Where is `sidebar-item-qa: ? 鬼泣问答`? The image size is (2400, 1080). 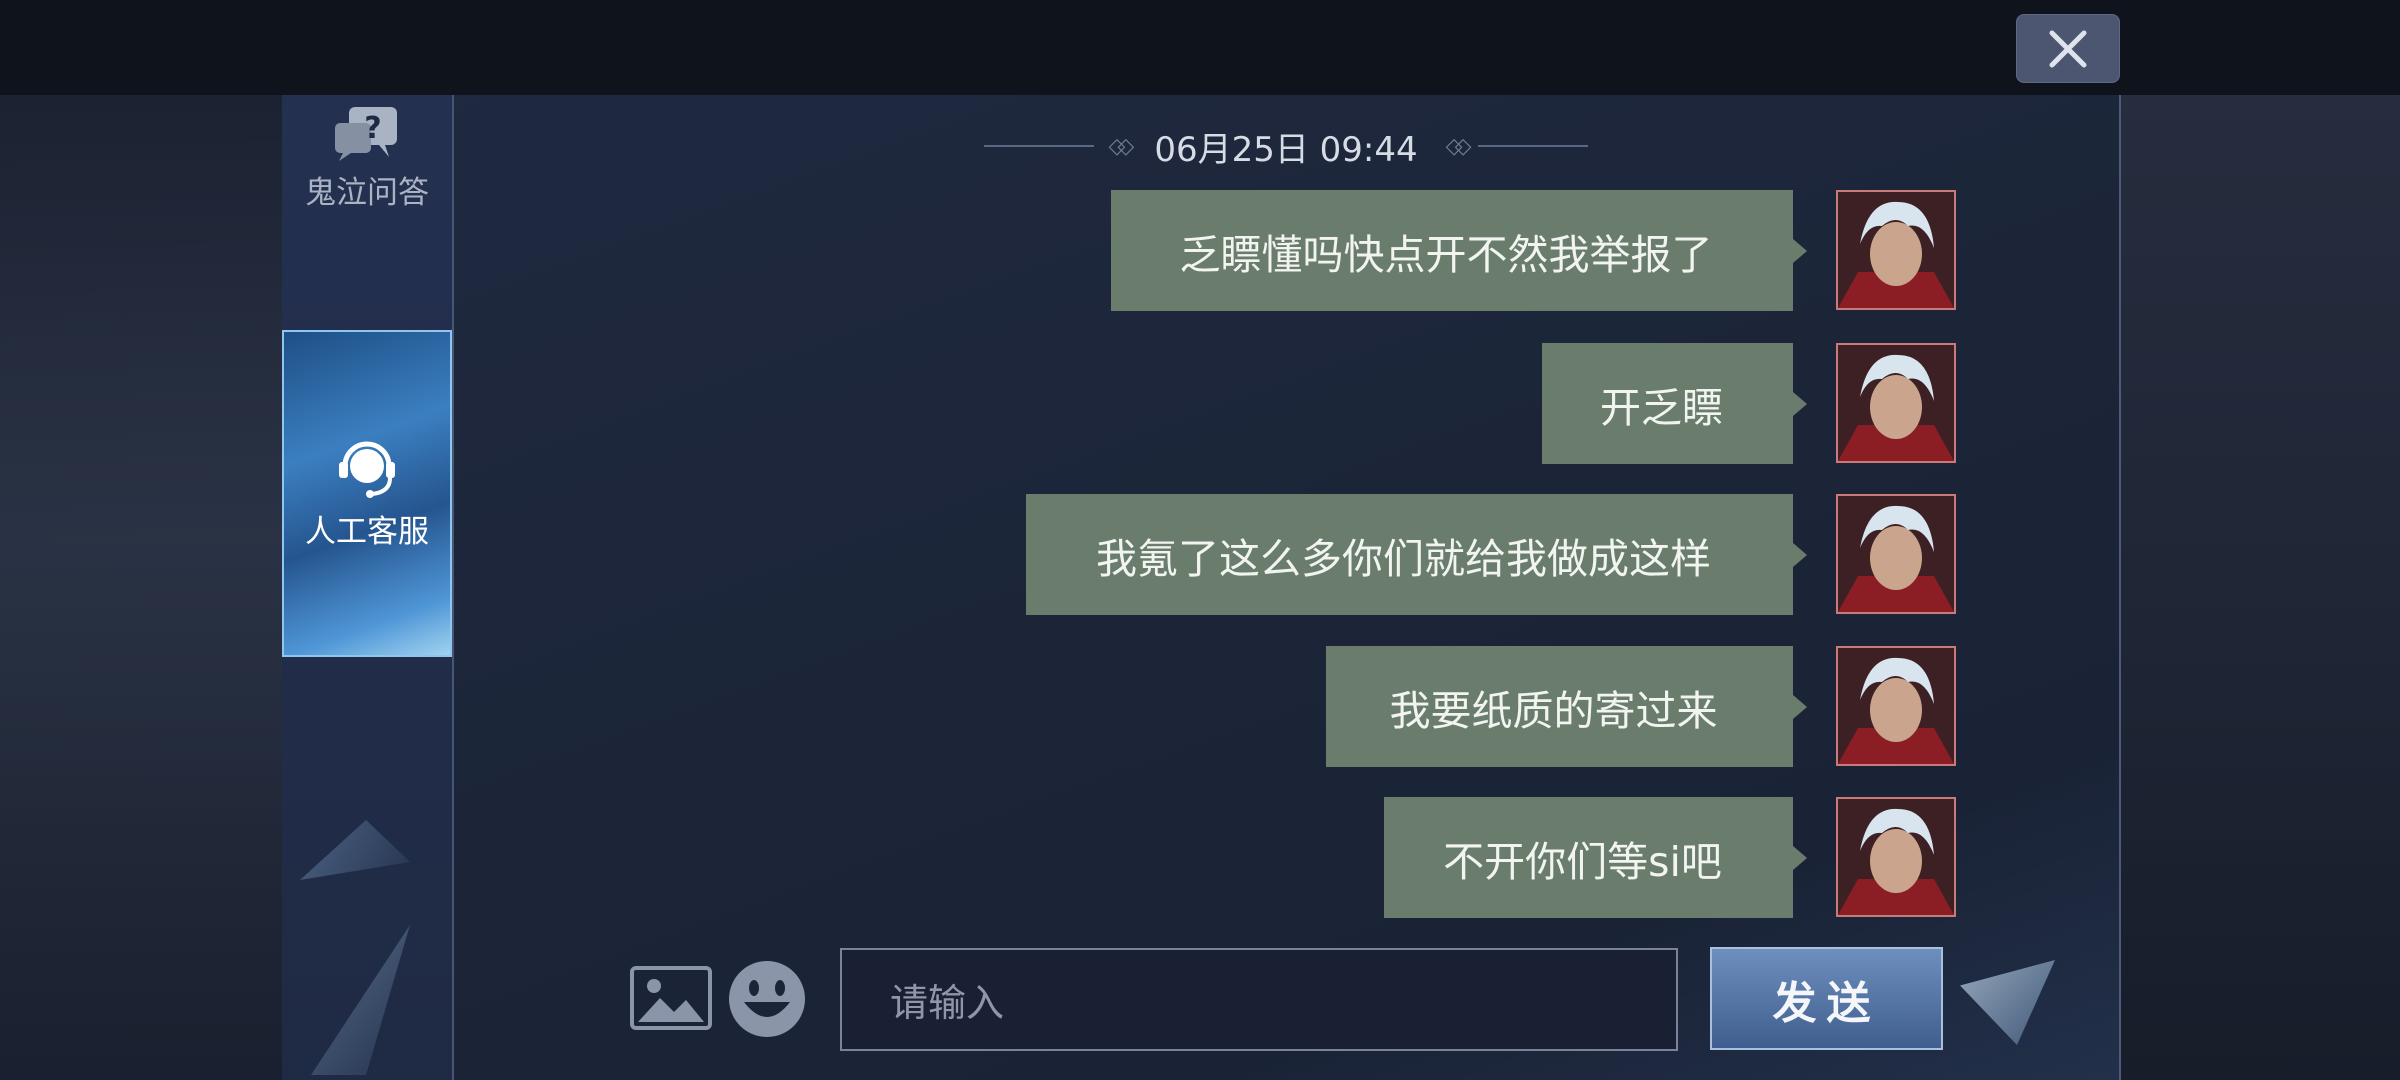 sidebar-item-qa: ? 鬼泣问答 is located at coordinates (367, 175).